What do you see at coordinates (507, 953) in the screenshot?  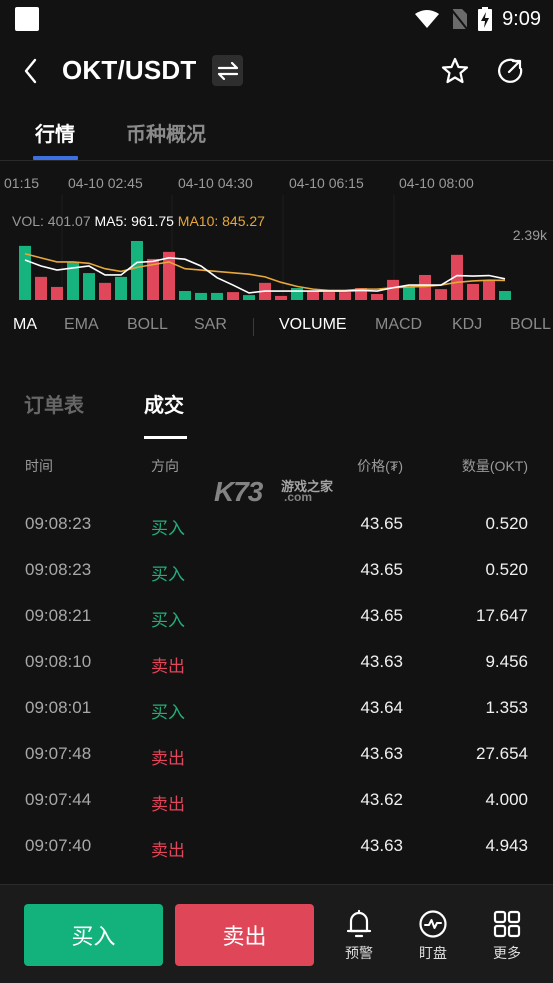 I see `more-label: 更多` at bounding box center [507, 953].